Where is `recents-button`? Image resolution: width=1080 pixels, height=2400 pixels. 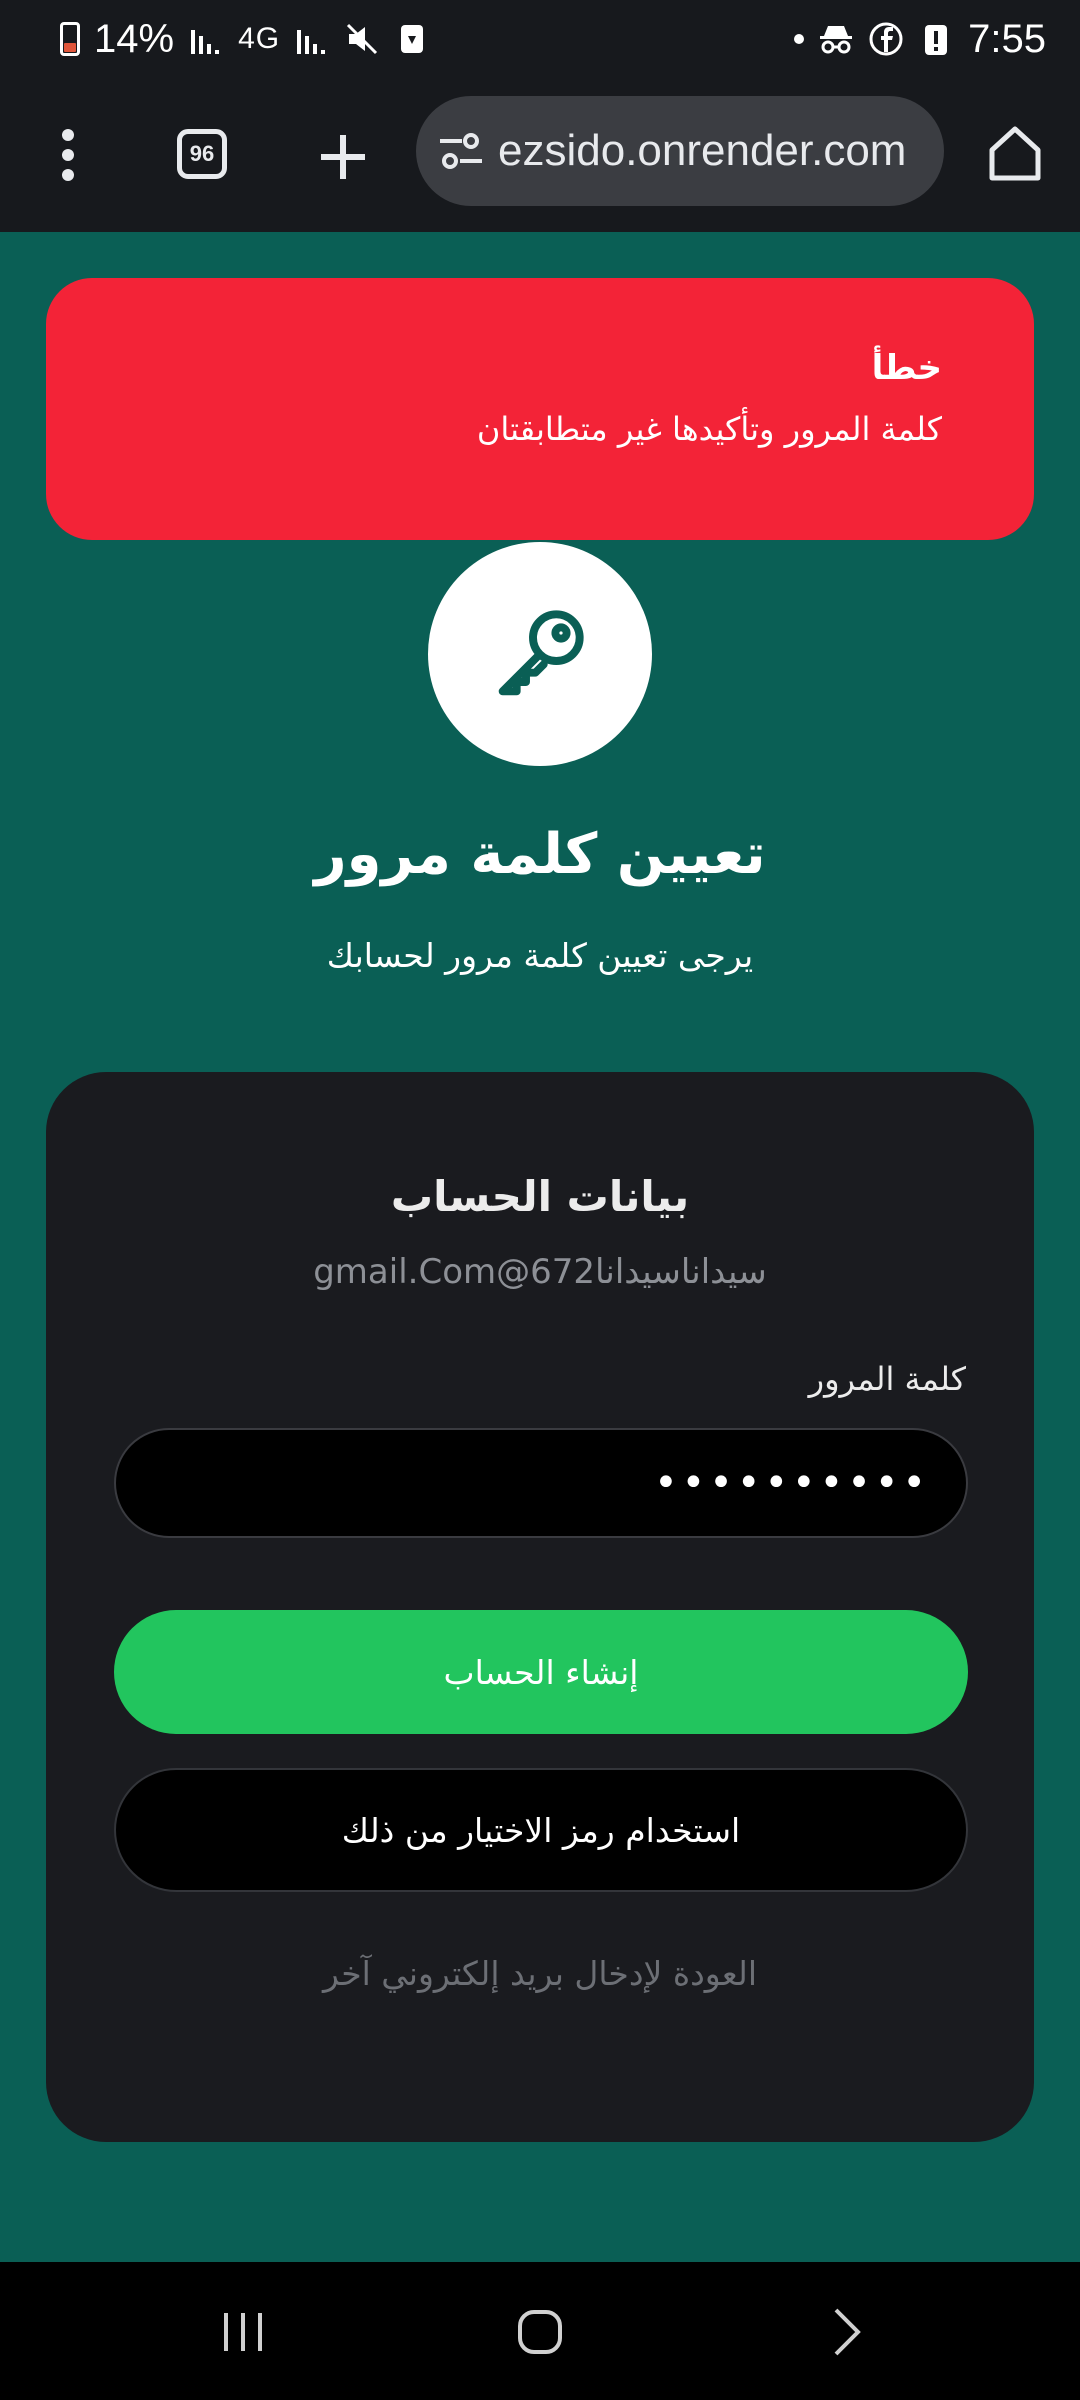
recents-button is located at coordinates (243, 2332).